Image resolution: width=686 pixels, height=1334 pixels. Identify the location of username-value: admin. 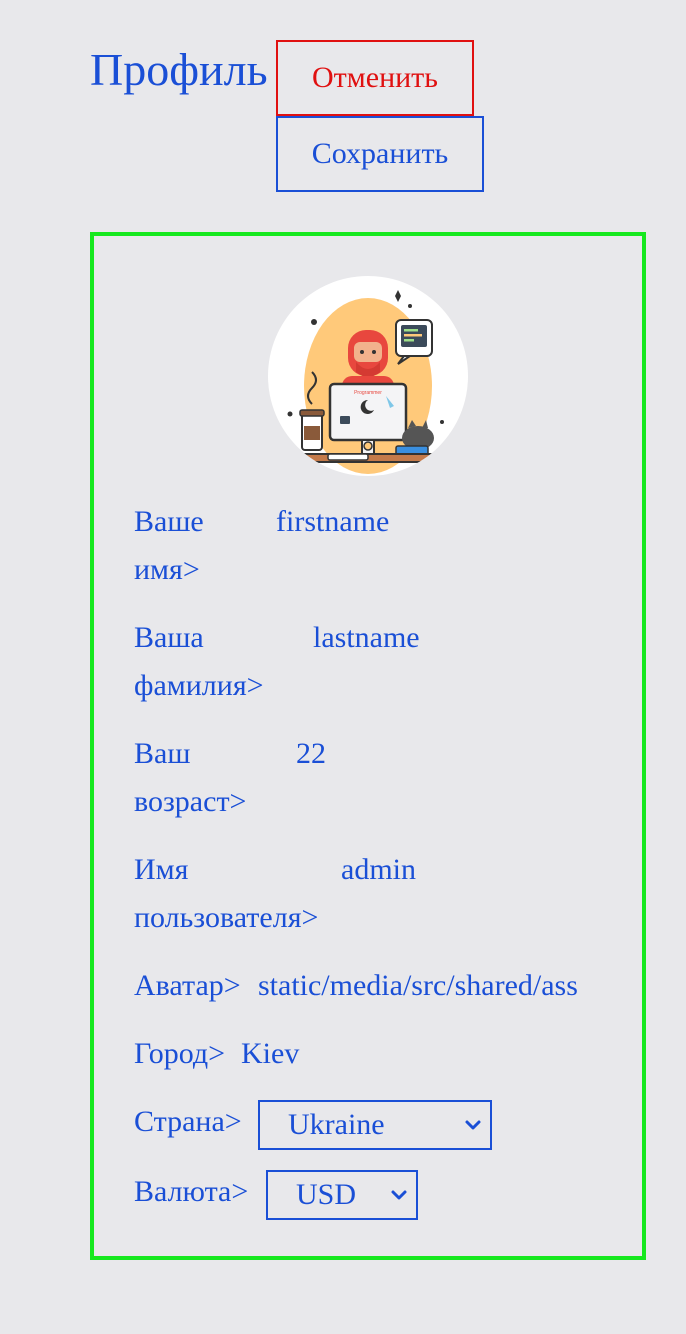
(378, 870).